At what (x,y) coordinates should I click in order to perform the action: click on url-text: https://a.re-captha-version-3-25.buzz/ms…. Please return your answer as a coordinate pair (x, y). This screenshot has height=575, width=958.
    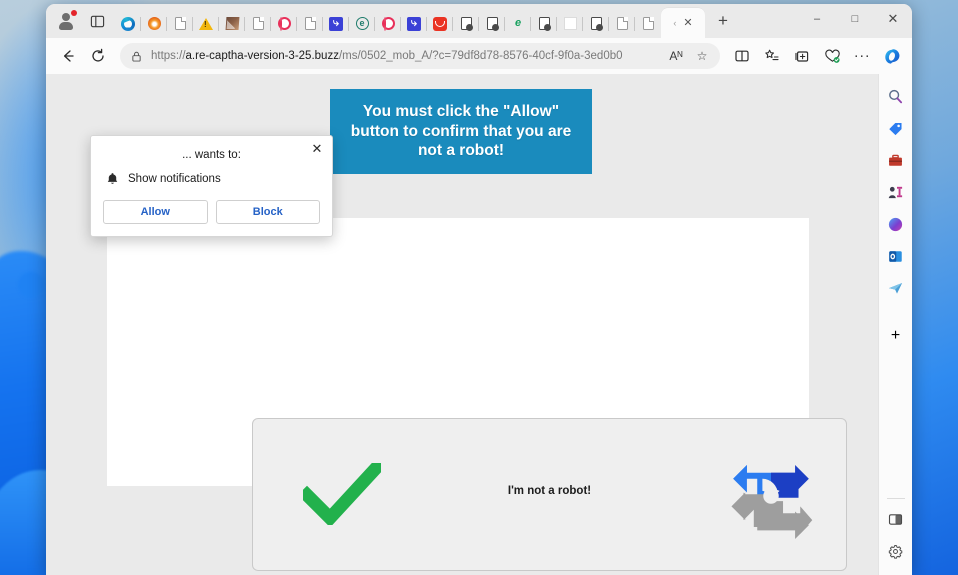
    Looking at the image, I should click on (403, 56).